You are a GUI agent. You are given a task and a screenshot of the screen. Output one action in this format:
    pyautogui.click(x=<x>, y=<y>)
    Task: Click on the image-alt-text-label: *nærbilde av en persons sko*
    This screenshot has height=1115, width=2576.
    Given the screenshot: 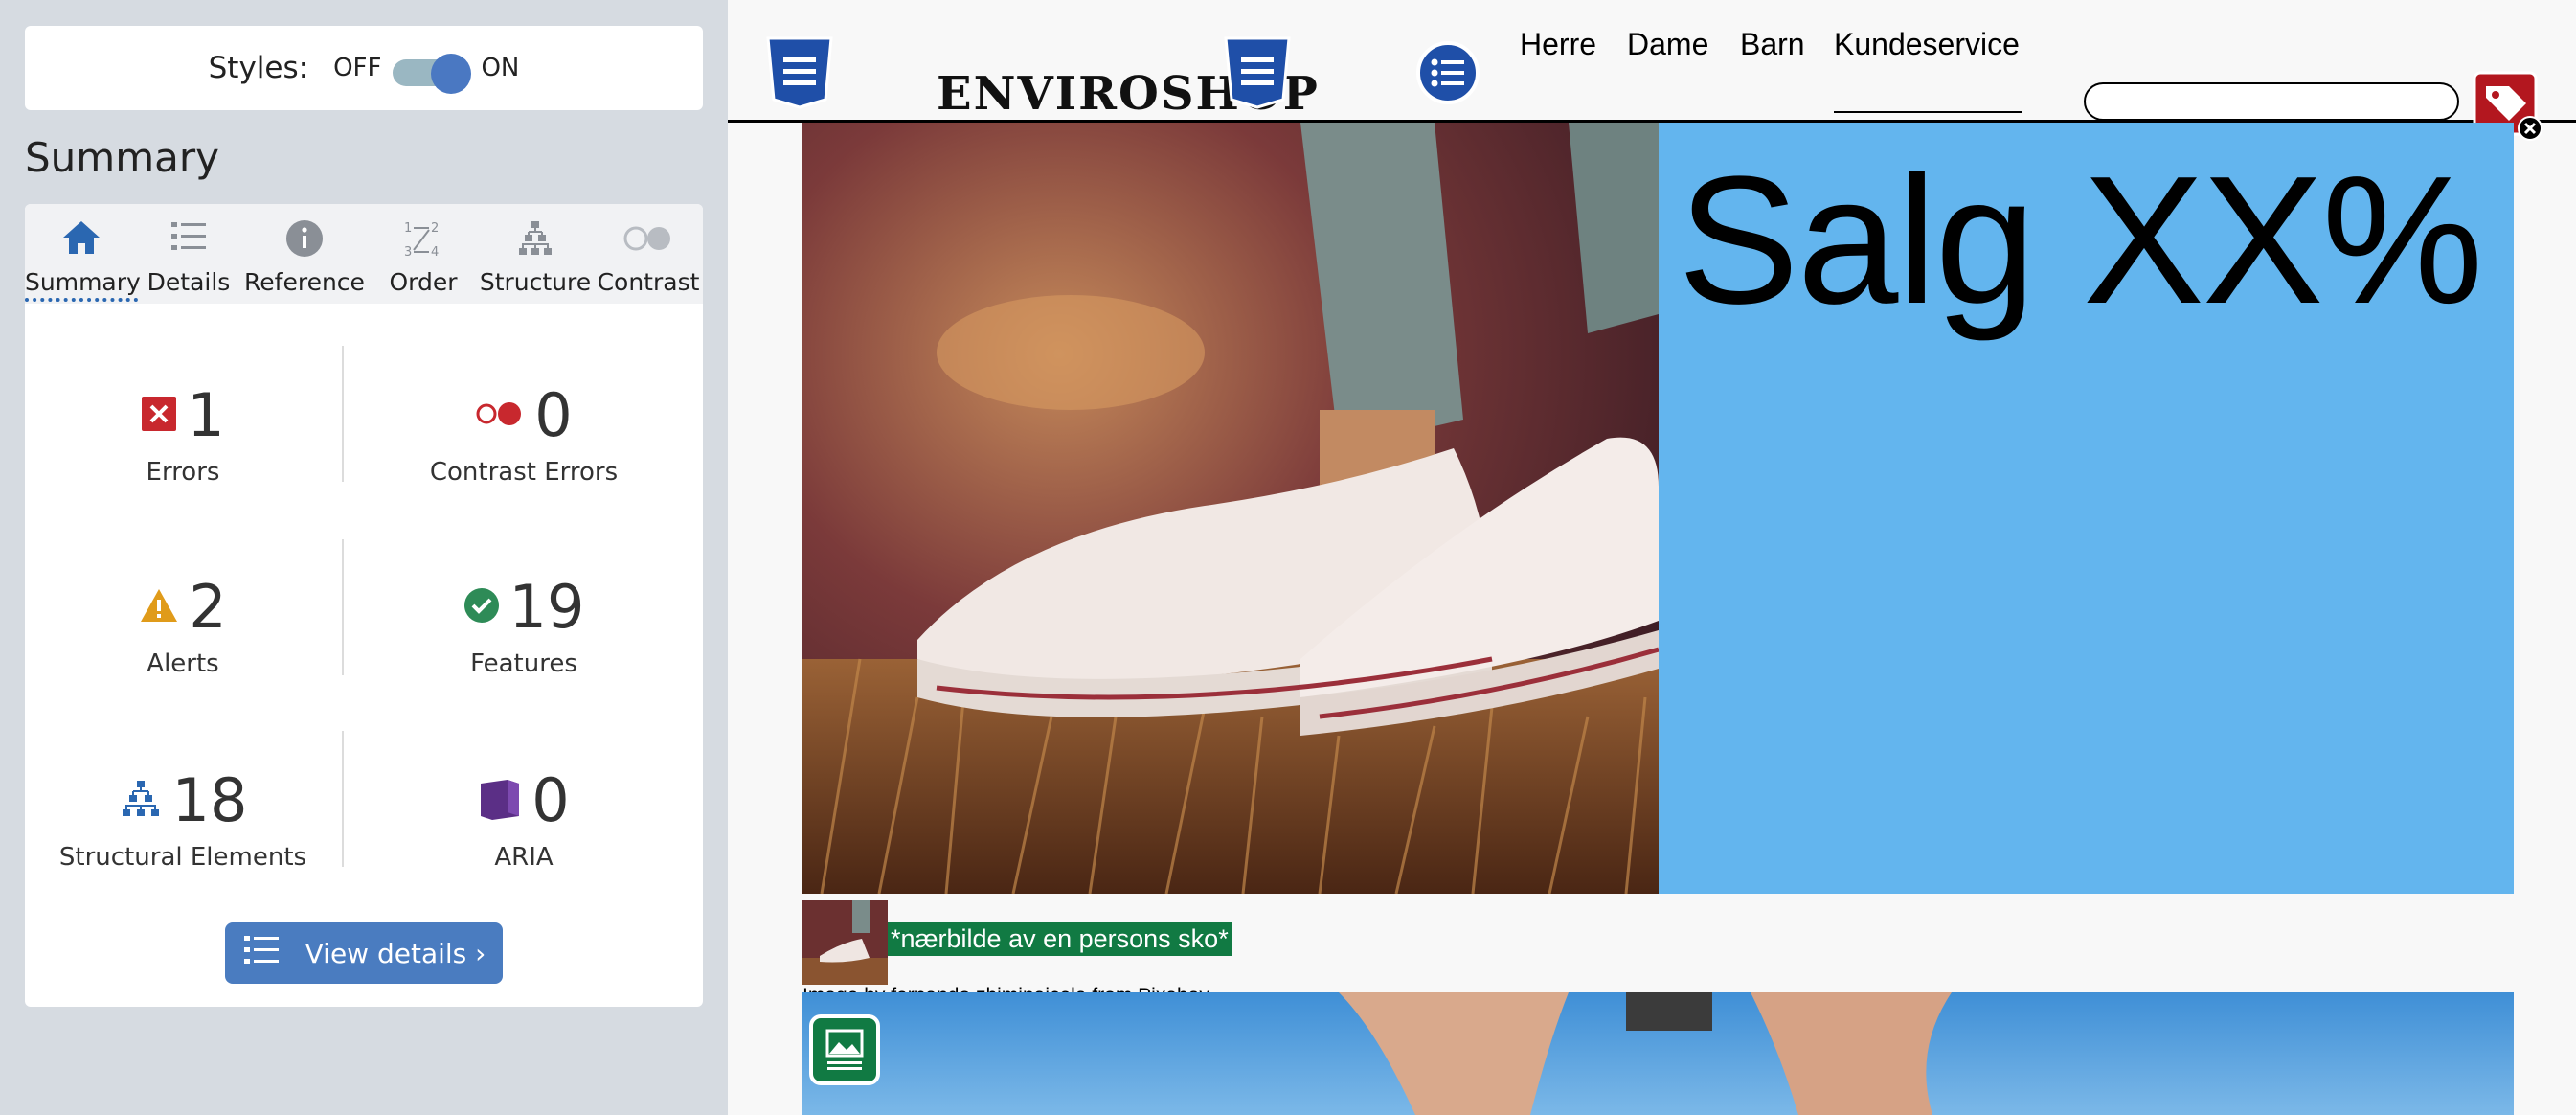 What is the action you would take?
    pyautogui.click(x=1060, y=939)
    